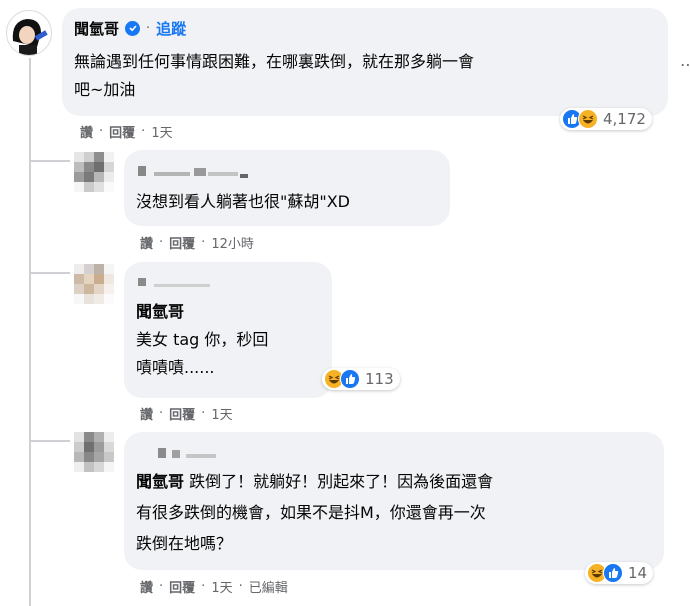  Describe the element at coordinates (588, 119) in the screenshot. I see `haha-reaction-icon` at that location.